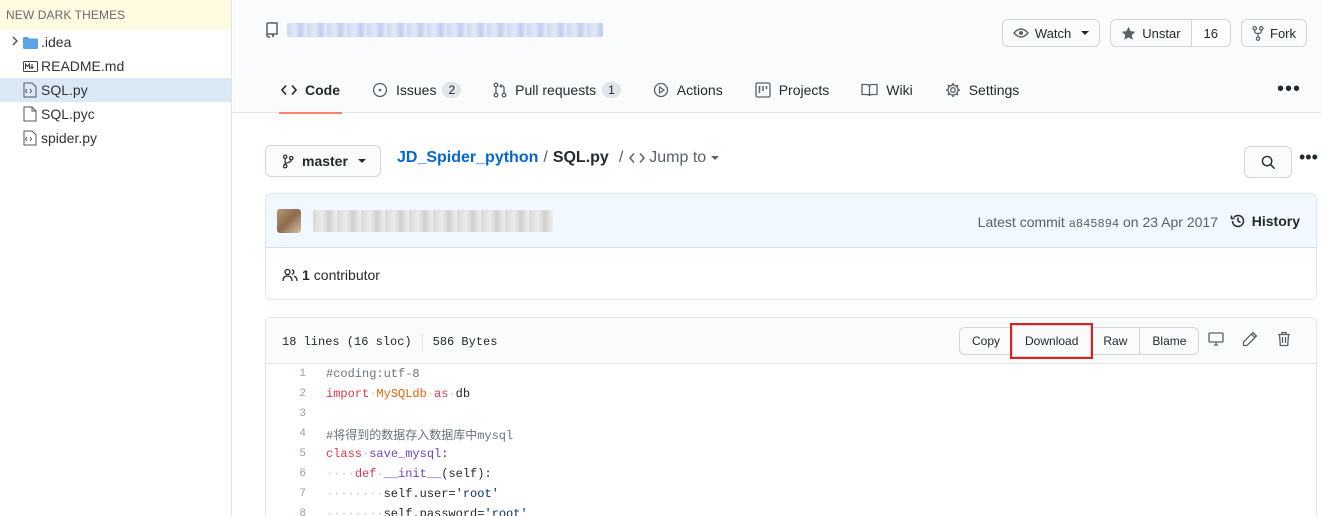 The width and height of the screenshot is (1321, 516). What do you see at coordinates (1275, 221) in the screenshot?
I see `history-label: History` at bounding box center [1275, 221].